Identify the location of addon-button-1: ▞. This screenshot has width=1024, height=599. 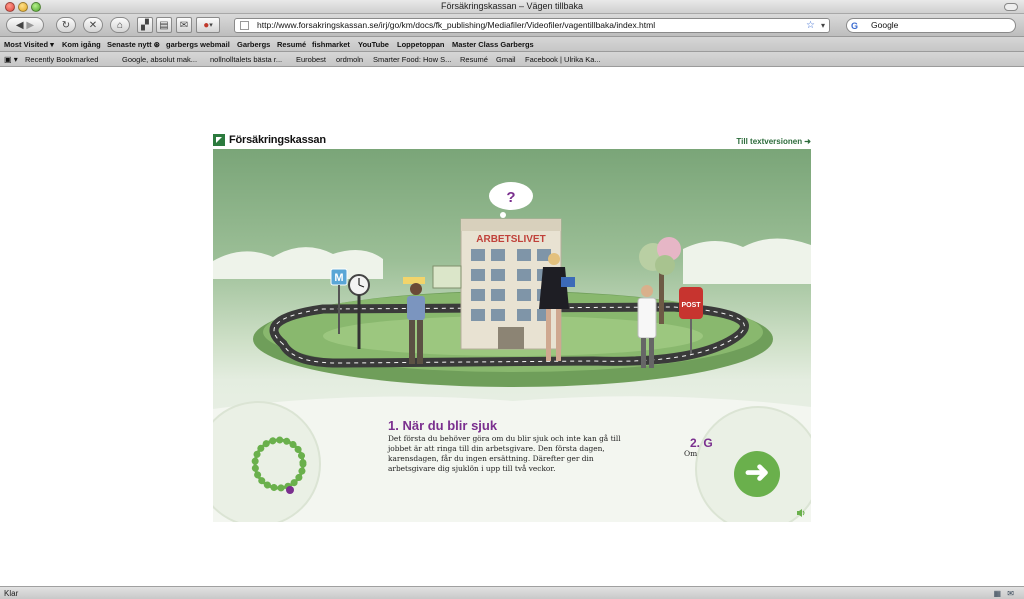
(145, 25).